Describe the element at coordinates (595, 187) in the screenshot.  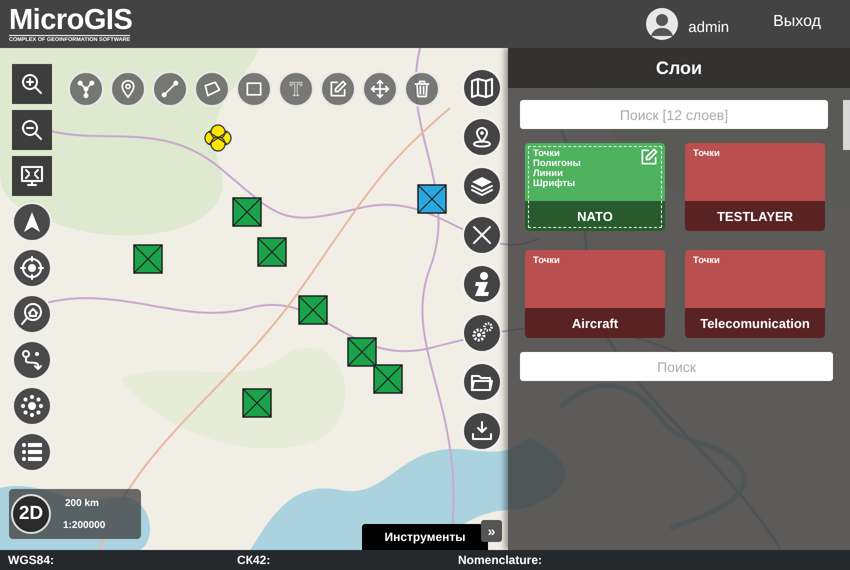
I see `layer-card: Точки Полигоны Линии Шрифты NATO` at that location.